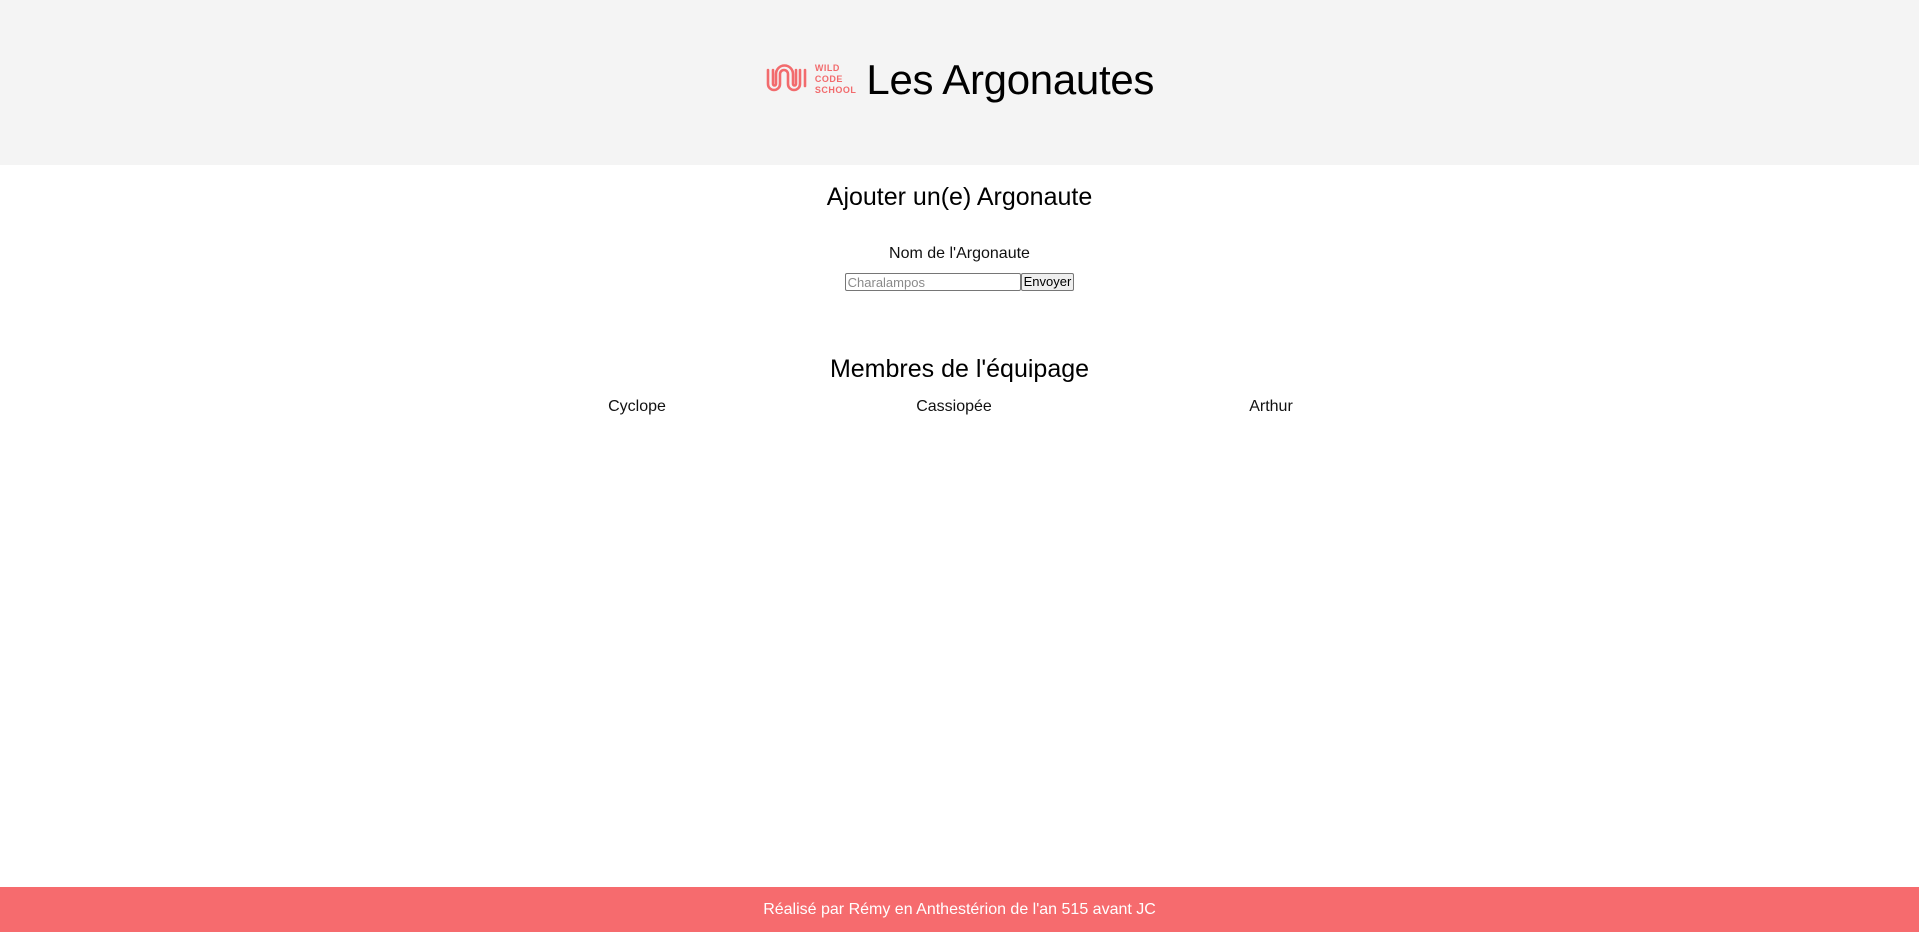 Image resolution: width=1919 pixels, height=932 pixels. Describe the element at coordinates (954, 406) in the screenshot. I see `member-item: Cassiopée` at that location.